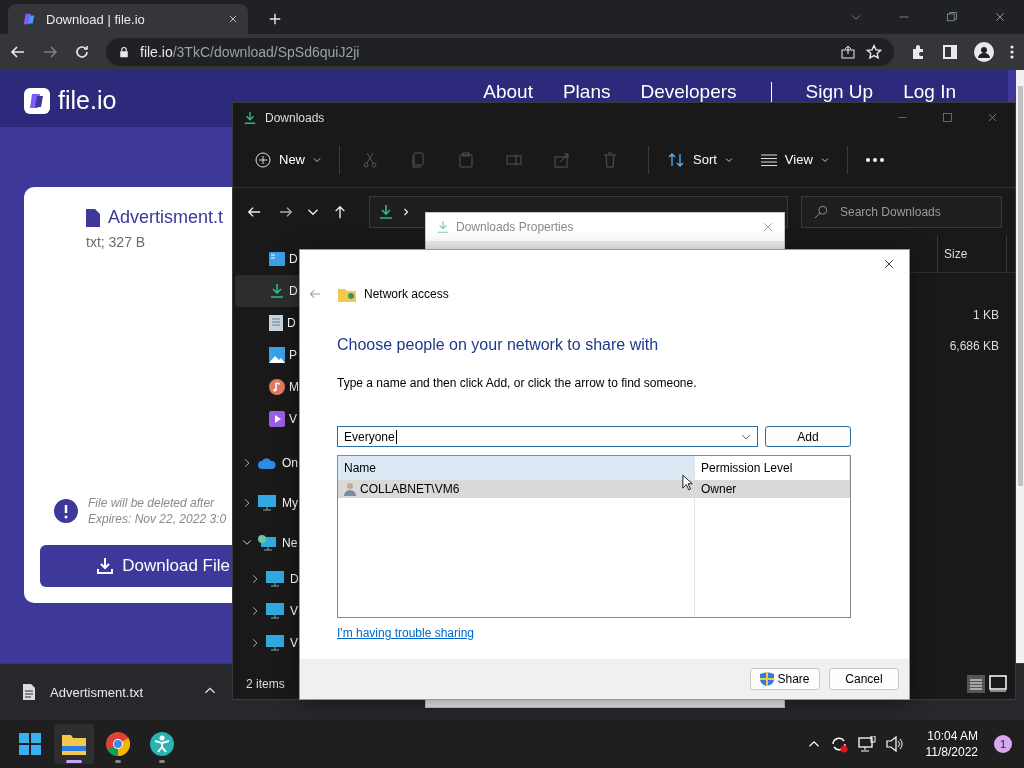 This screenshot has height=768, width=1024. I want to click on tree-item: D, so click(266, 579).